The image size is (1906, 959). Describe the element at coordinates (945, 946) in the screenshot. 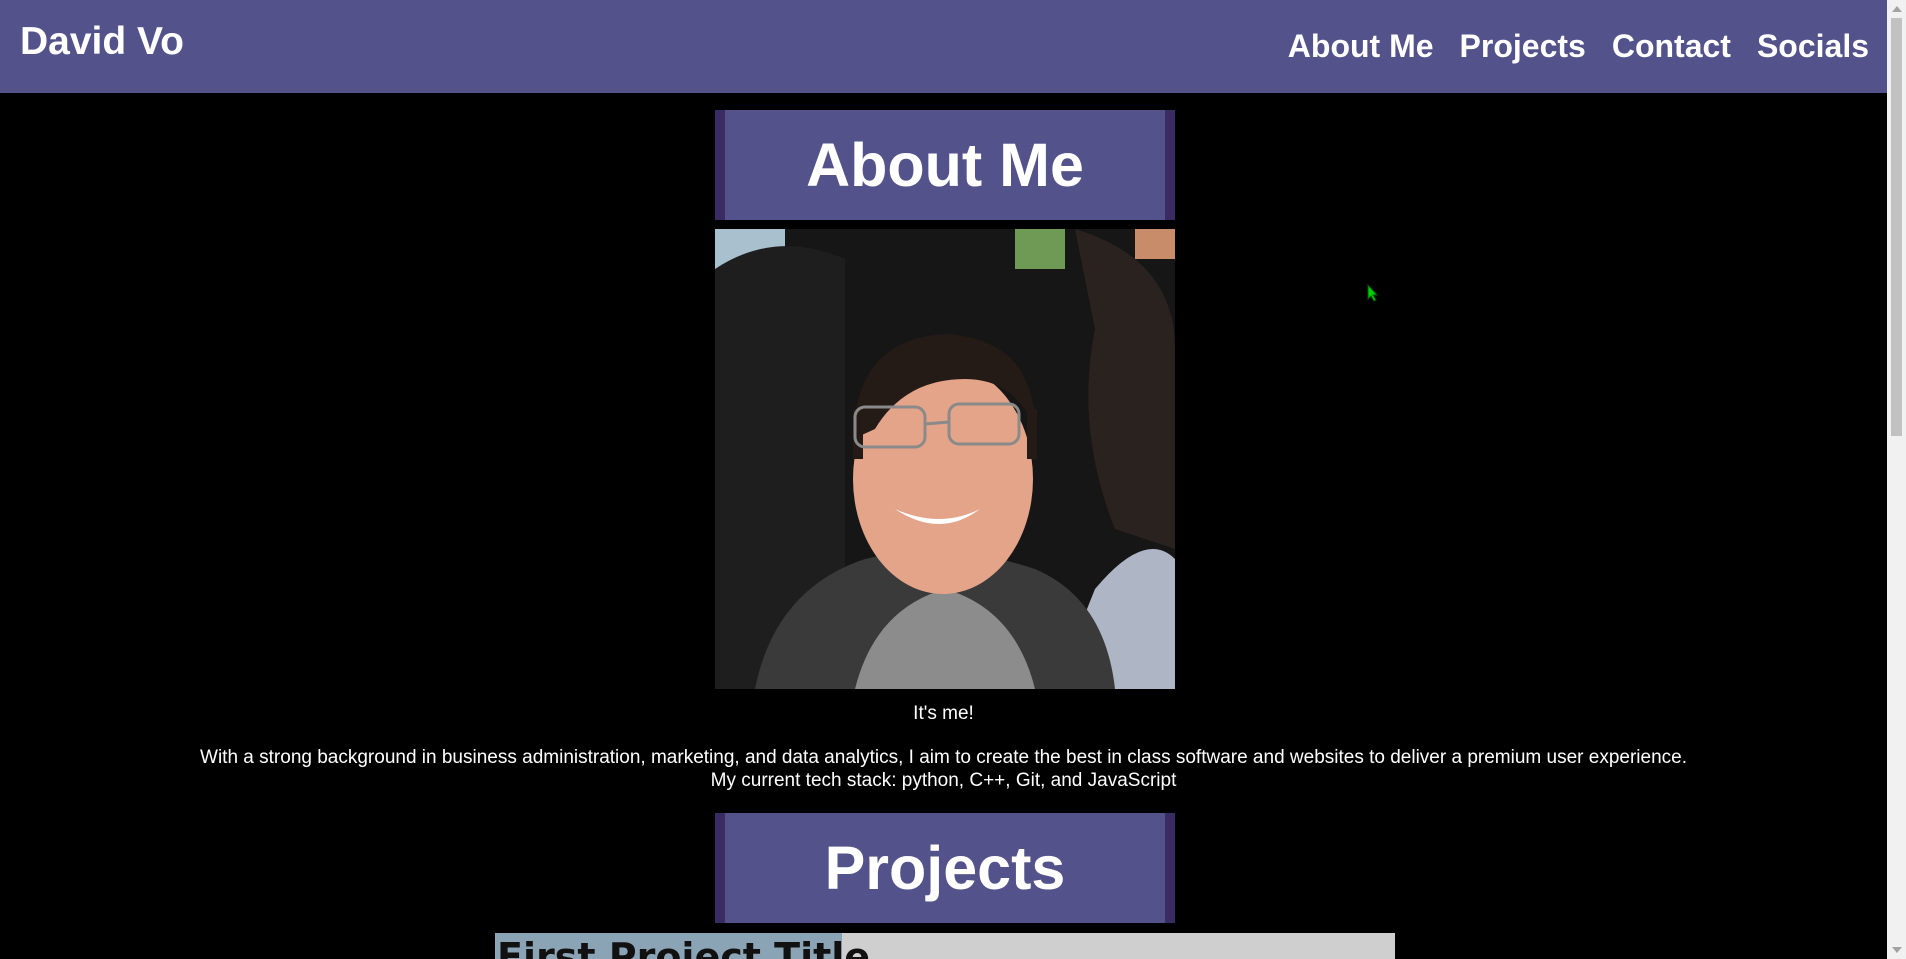

I see `project-card: First Project Title` at that location.